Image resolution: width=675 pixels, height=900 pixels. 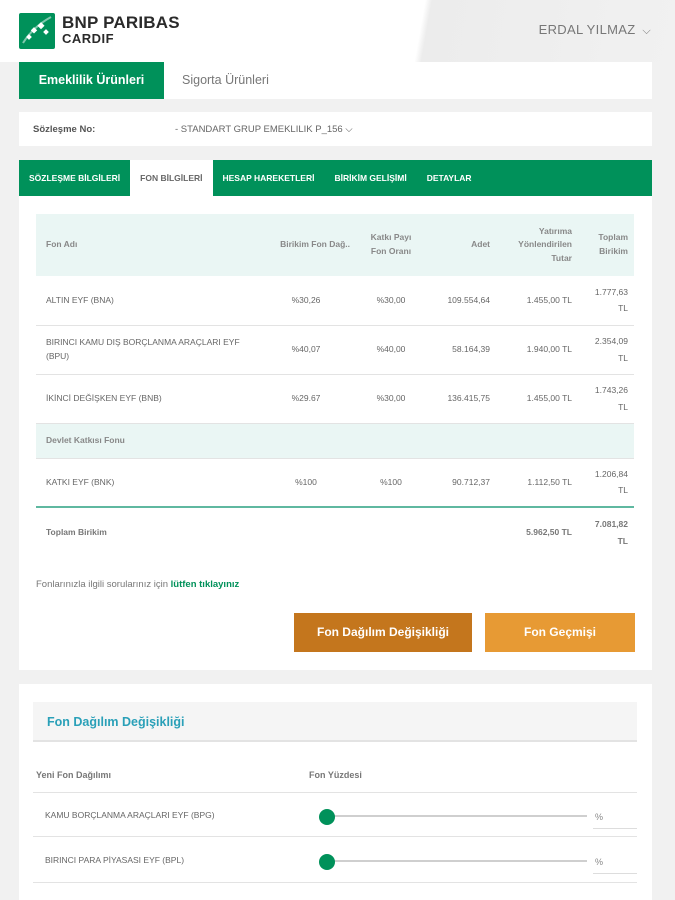 What do you see at coordinates (391, 350) in the screenshot?
I see `fund-contrib: %40,00` at bounding box center [391, 350].